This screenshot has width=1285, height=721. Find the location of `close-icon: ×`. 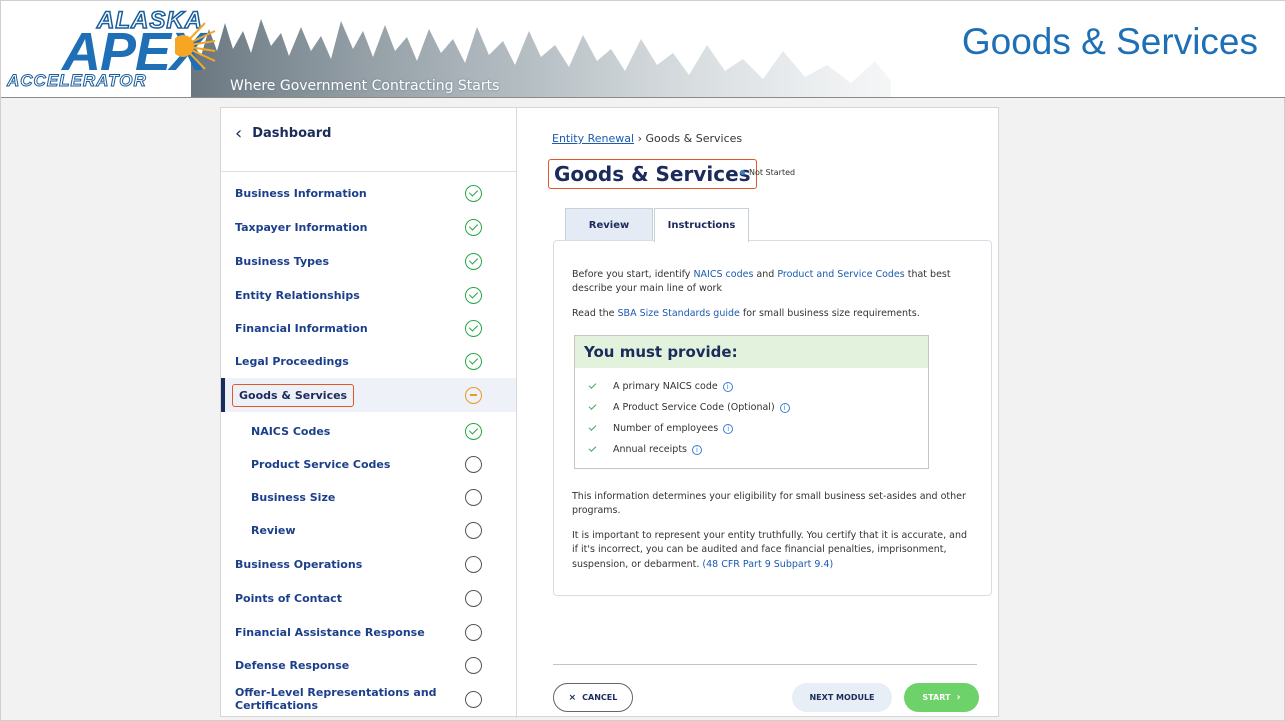

close-icon: × is located at coordinates (572, 697).